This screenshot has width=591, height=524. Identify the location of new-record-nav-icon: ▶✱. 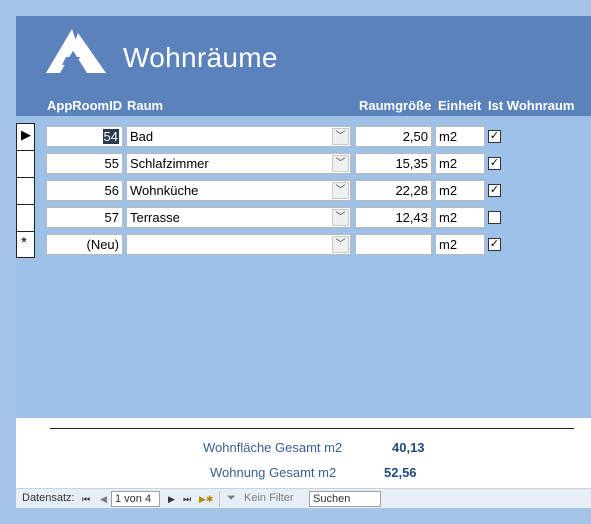
(206, 499).